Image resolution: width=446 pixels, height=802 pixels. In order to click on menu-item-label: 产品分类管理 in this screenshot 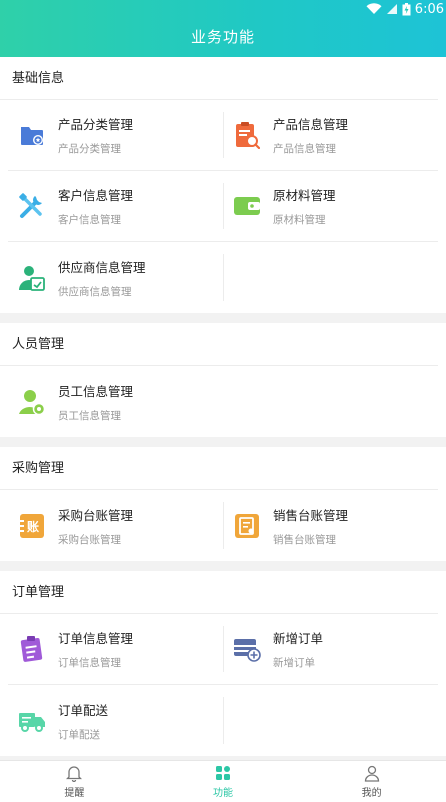, I will do `click(96, 124)`.